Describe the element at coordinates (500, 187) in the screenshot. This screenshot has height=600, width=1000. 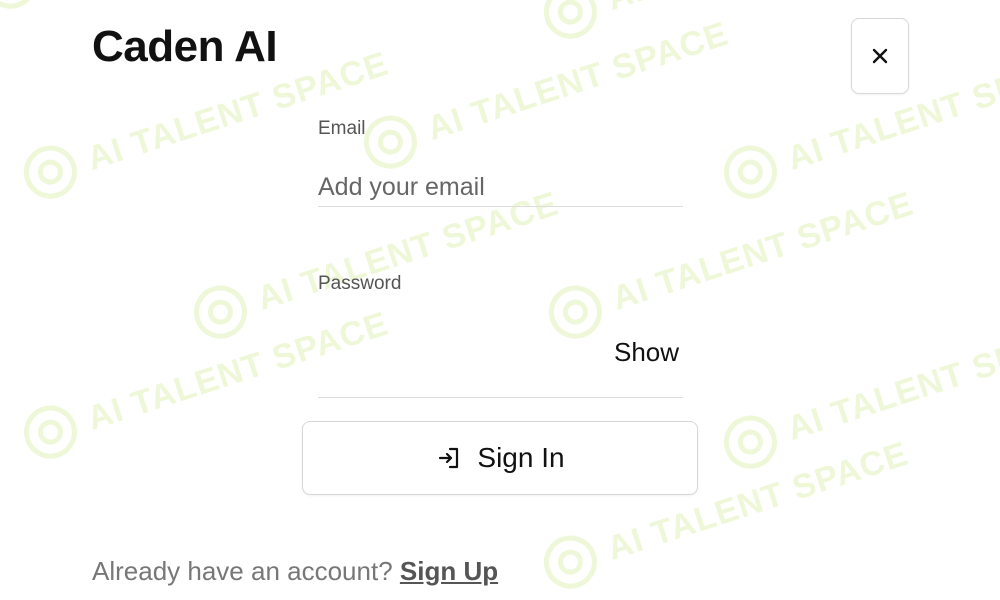
I see `email-input` at that location.